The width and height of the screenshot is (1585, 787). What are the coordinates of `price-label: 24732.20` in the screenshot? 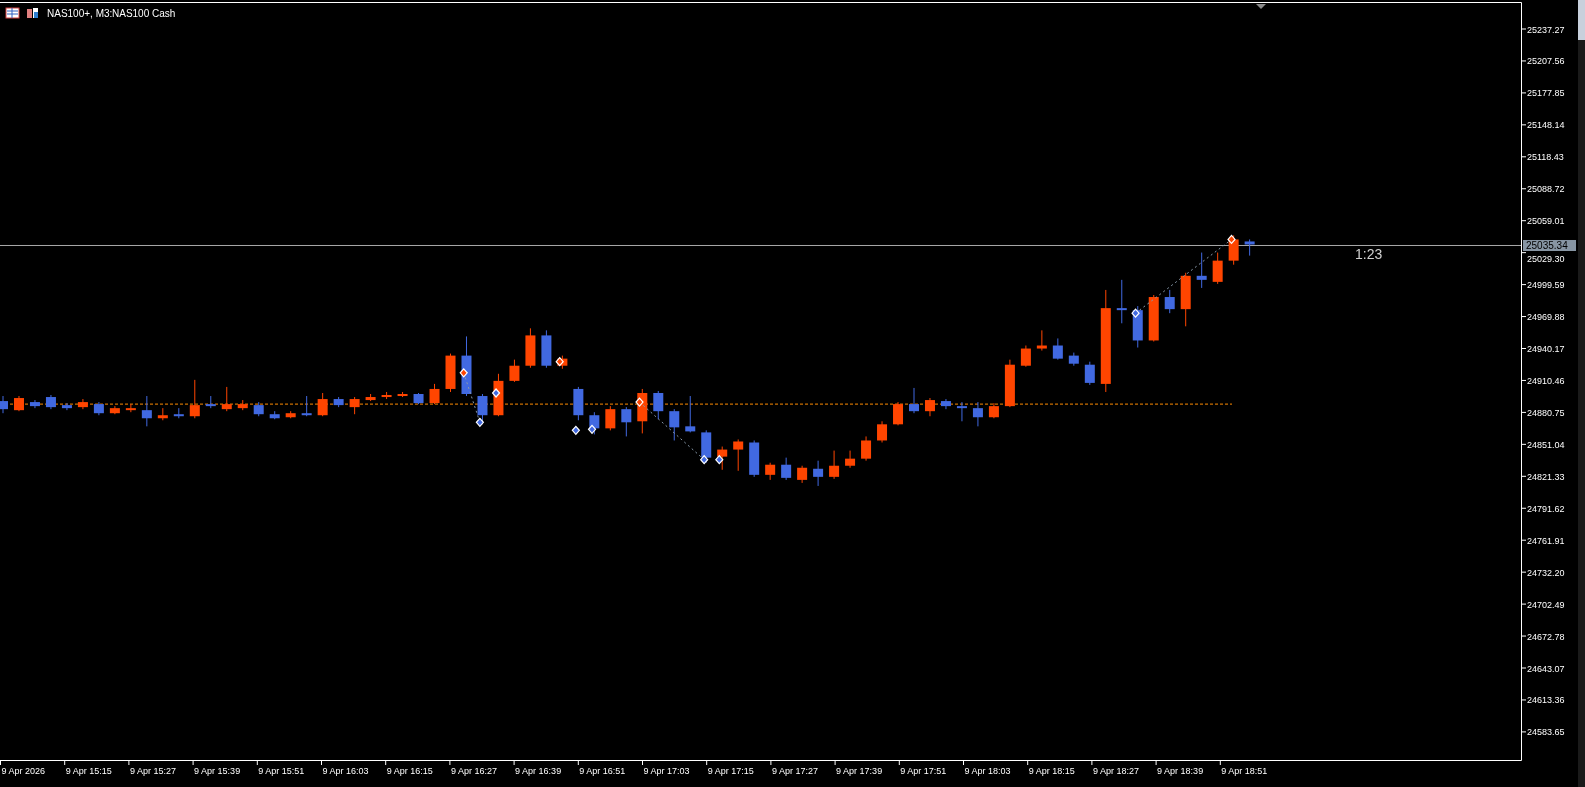 It's located at (1546, 572).